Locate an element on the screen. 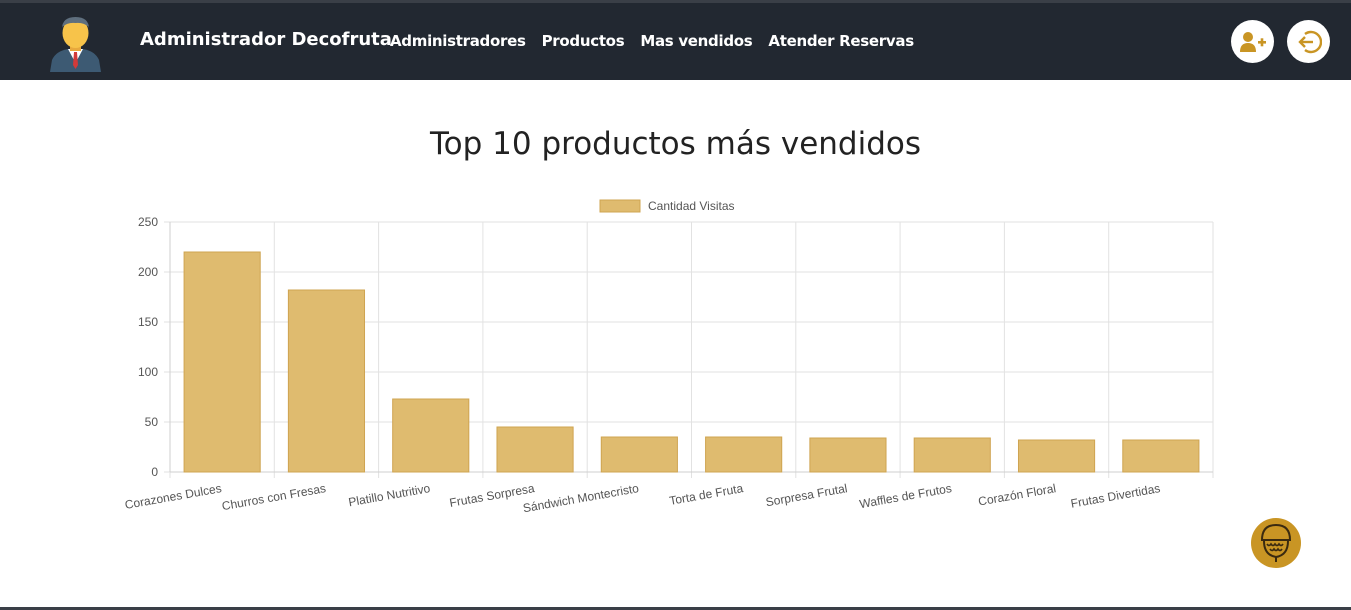 The image size is (1351, 610). y-tick-label: 100 is located at coordinates (148, 372).